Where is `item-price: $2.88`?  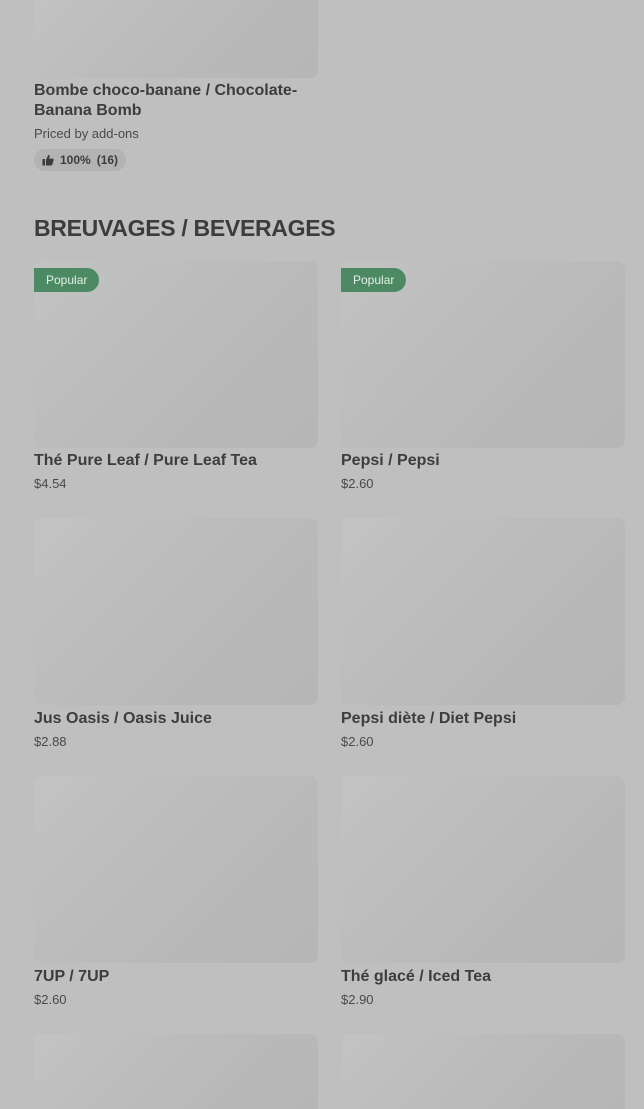
item-price: $2.88 is located at coordinates (50, 741).